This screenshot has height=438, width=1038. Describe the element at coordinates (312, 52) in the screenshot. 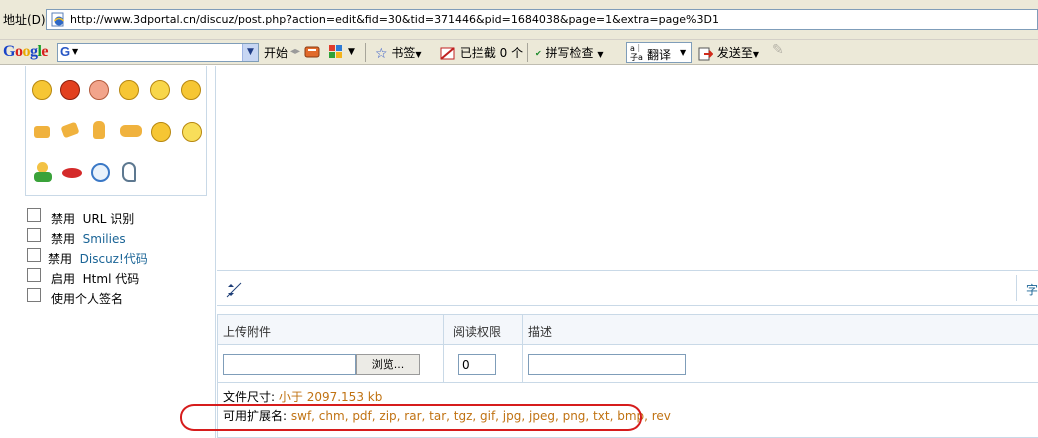

I see `news-icon` at that location.